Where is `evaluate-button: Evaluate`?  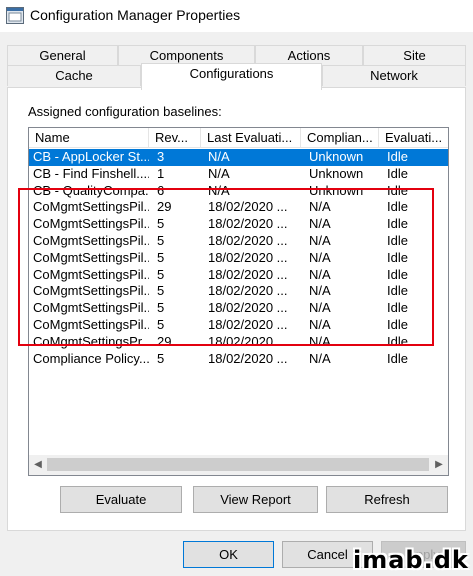 evaluate-button: Evaluate is located at coordinates (121, 499).